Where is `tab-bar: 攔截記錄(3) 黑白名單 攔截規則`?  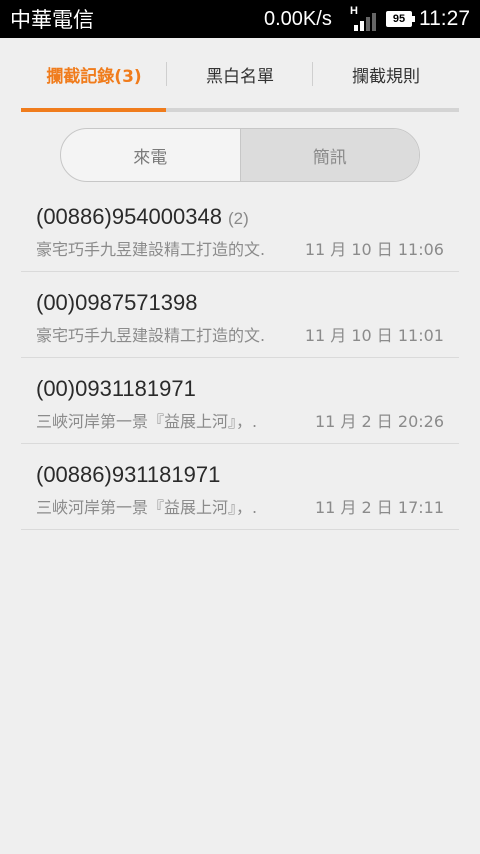 tab-bar: 攔截記錄(3) 黑白名單 攔截規則 is located at coordinates (240, 75).